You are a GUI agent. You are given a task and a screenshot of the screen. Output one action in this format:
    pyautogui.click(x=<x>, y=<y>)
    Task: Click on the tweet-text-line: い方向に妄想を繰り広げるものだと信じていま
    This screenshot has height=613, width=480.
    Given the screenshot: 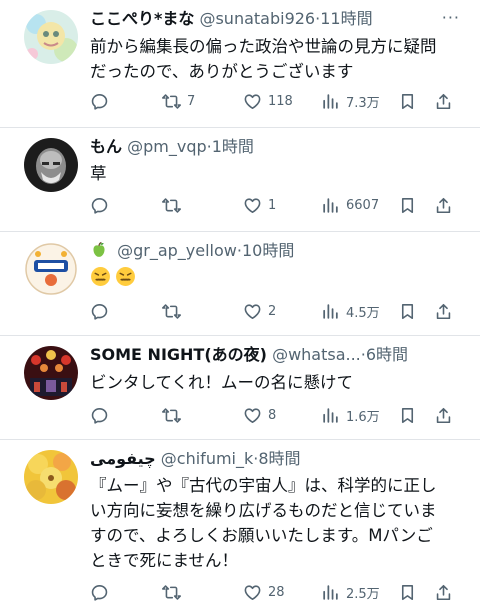 What is the action you would take?
    pyautogui.click(x=263, y=510)
    